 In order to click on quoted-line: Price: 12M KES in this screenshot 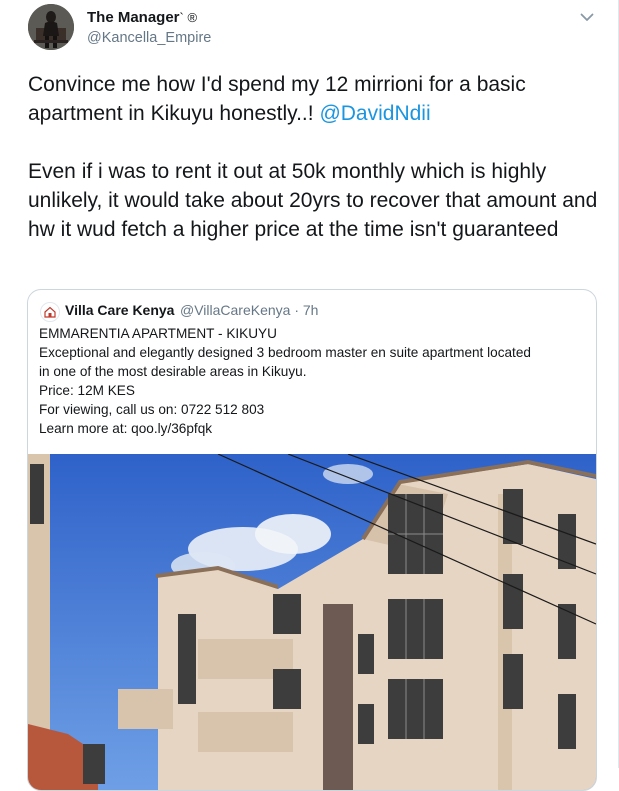, I will do `click(87, 390)`.